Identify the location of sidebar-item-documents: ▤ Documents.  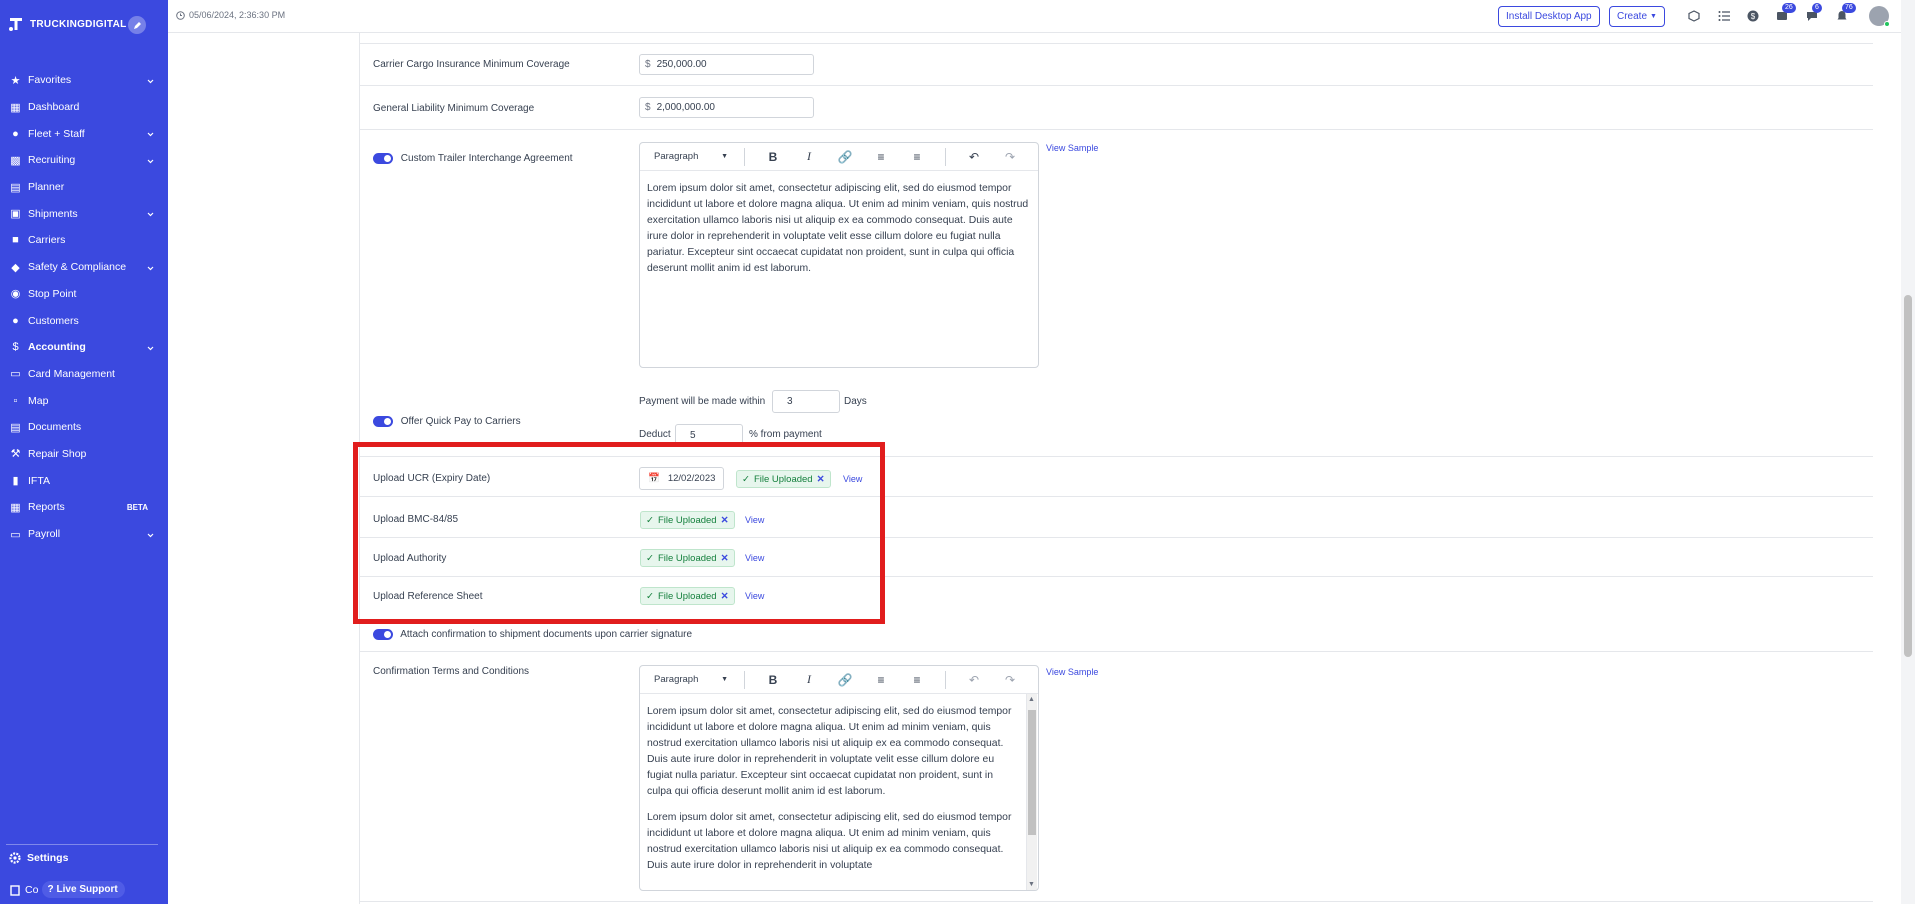
(84, 427).